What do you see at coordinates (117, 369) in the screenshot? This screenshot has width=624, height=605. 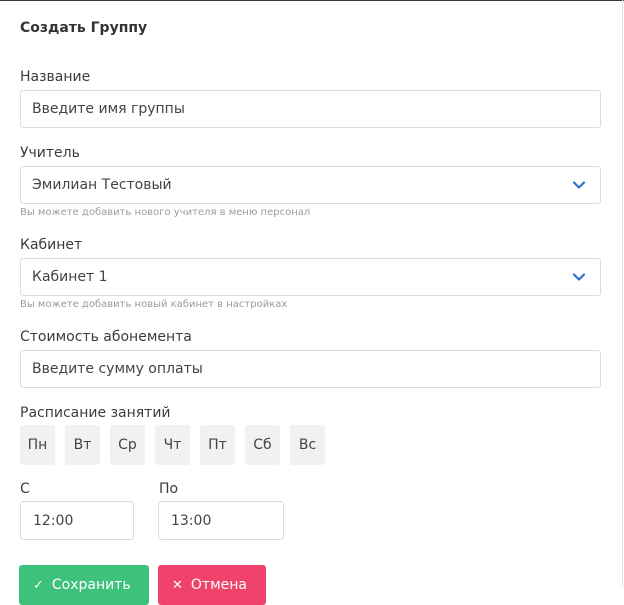 I see `price-input-placeholder: Введите сумму оплаты` at bounding box center [117, 369].